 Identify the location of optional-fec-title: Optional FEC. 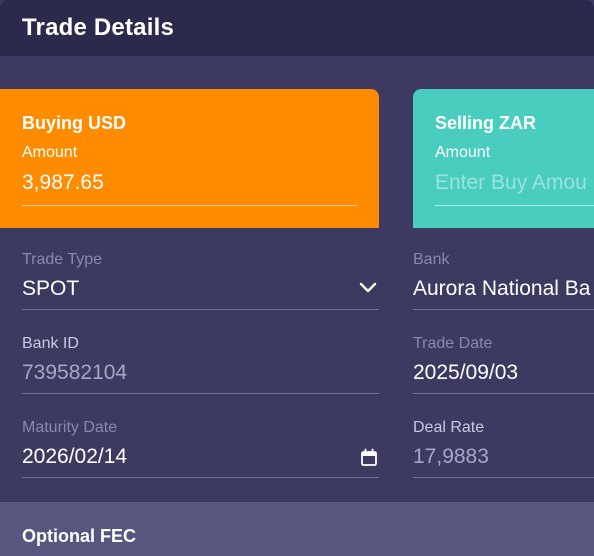
(79, 536).